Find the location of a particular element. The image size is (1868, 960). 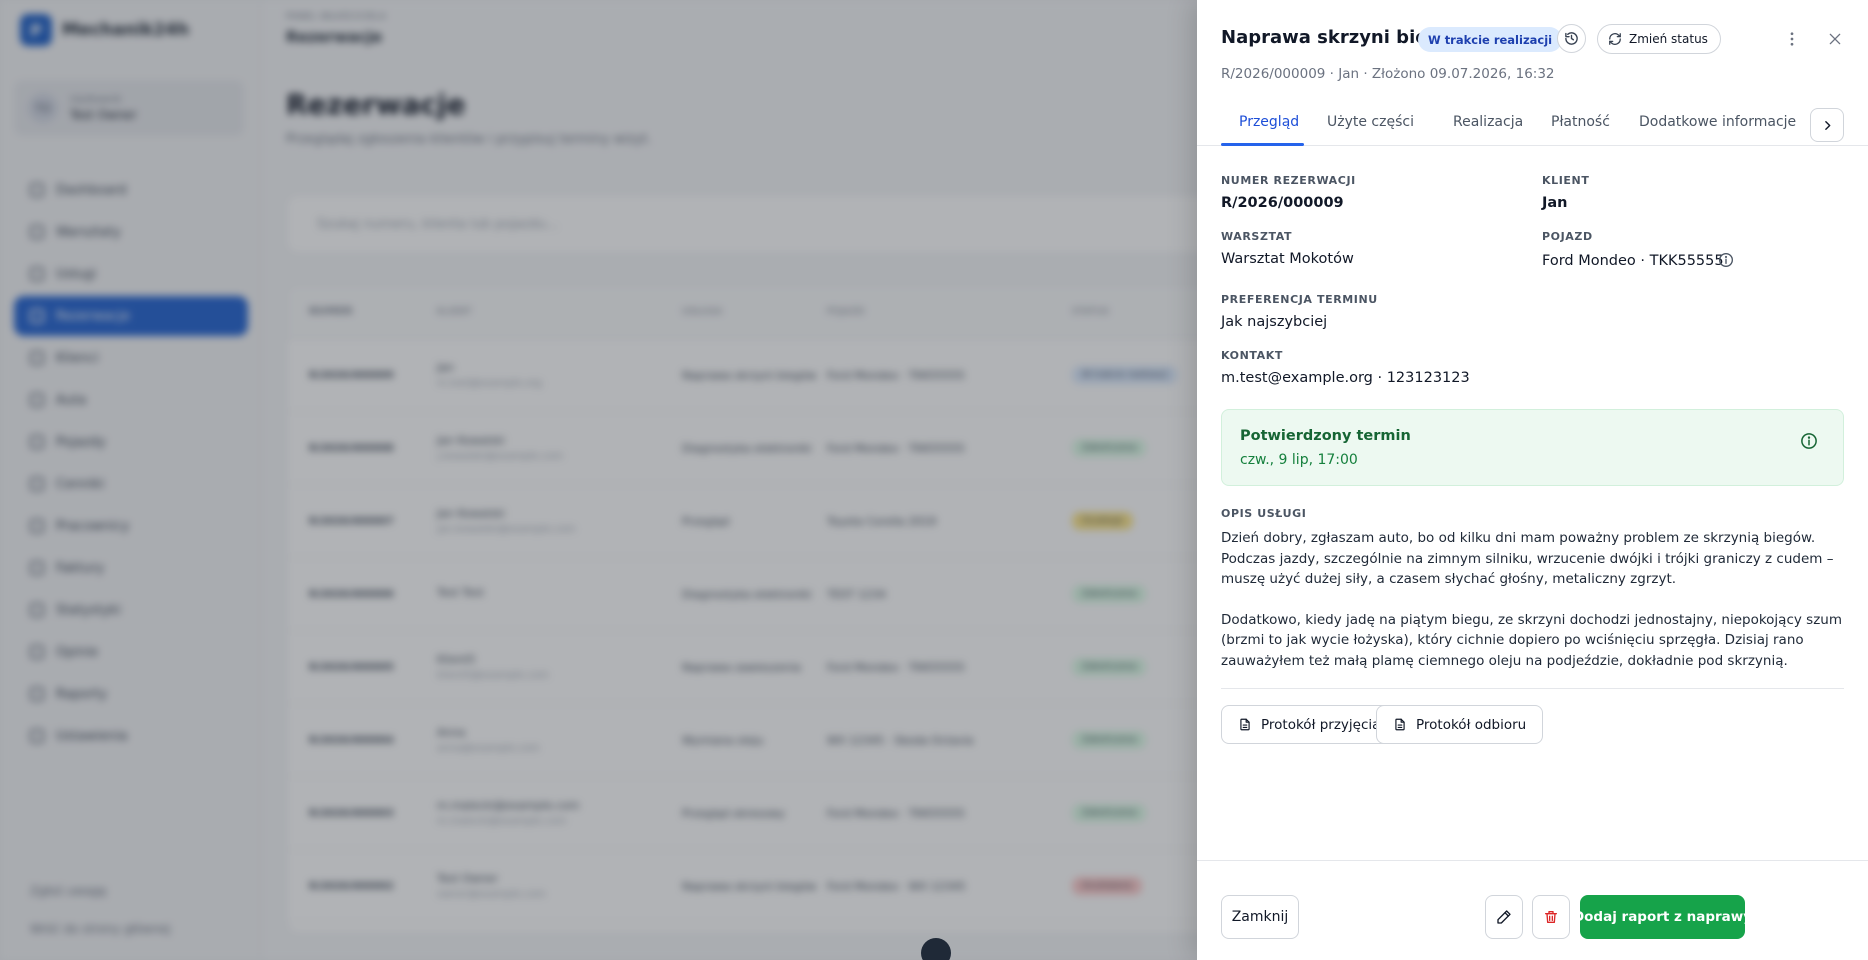

change-status-button: Zmień status is located at coordinates (1659, 39).